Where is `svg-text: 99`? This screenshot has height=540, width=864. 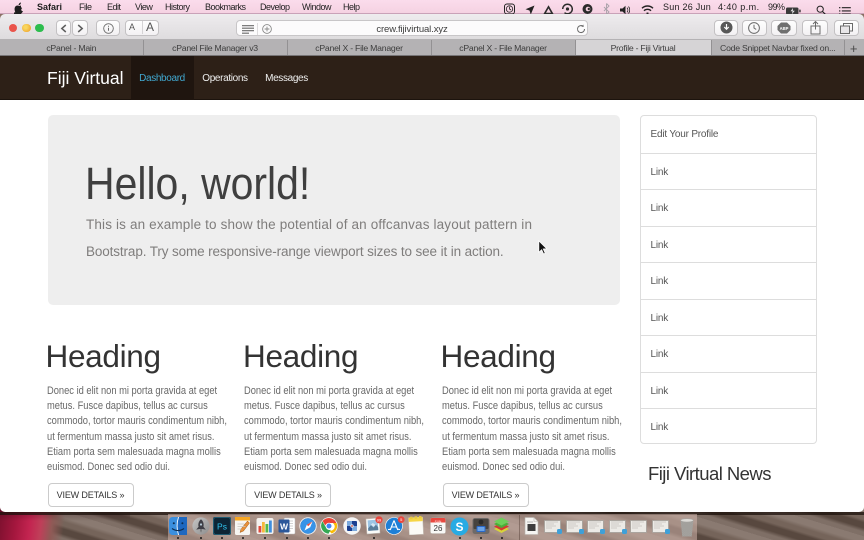 svg-text: 99 is located at coordinates (379, 519).